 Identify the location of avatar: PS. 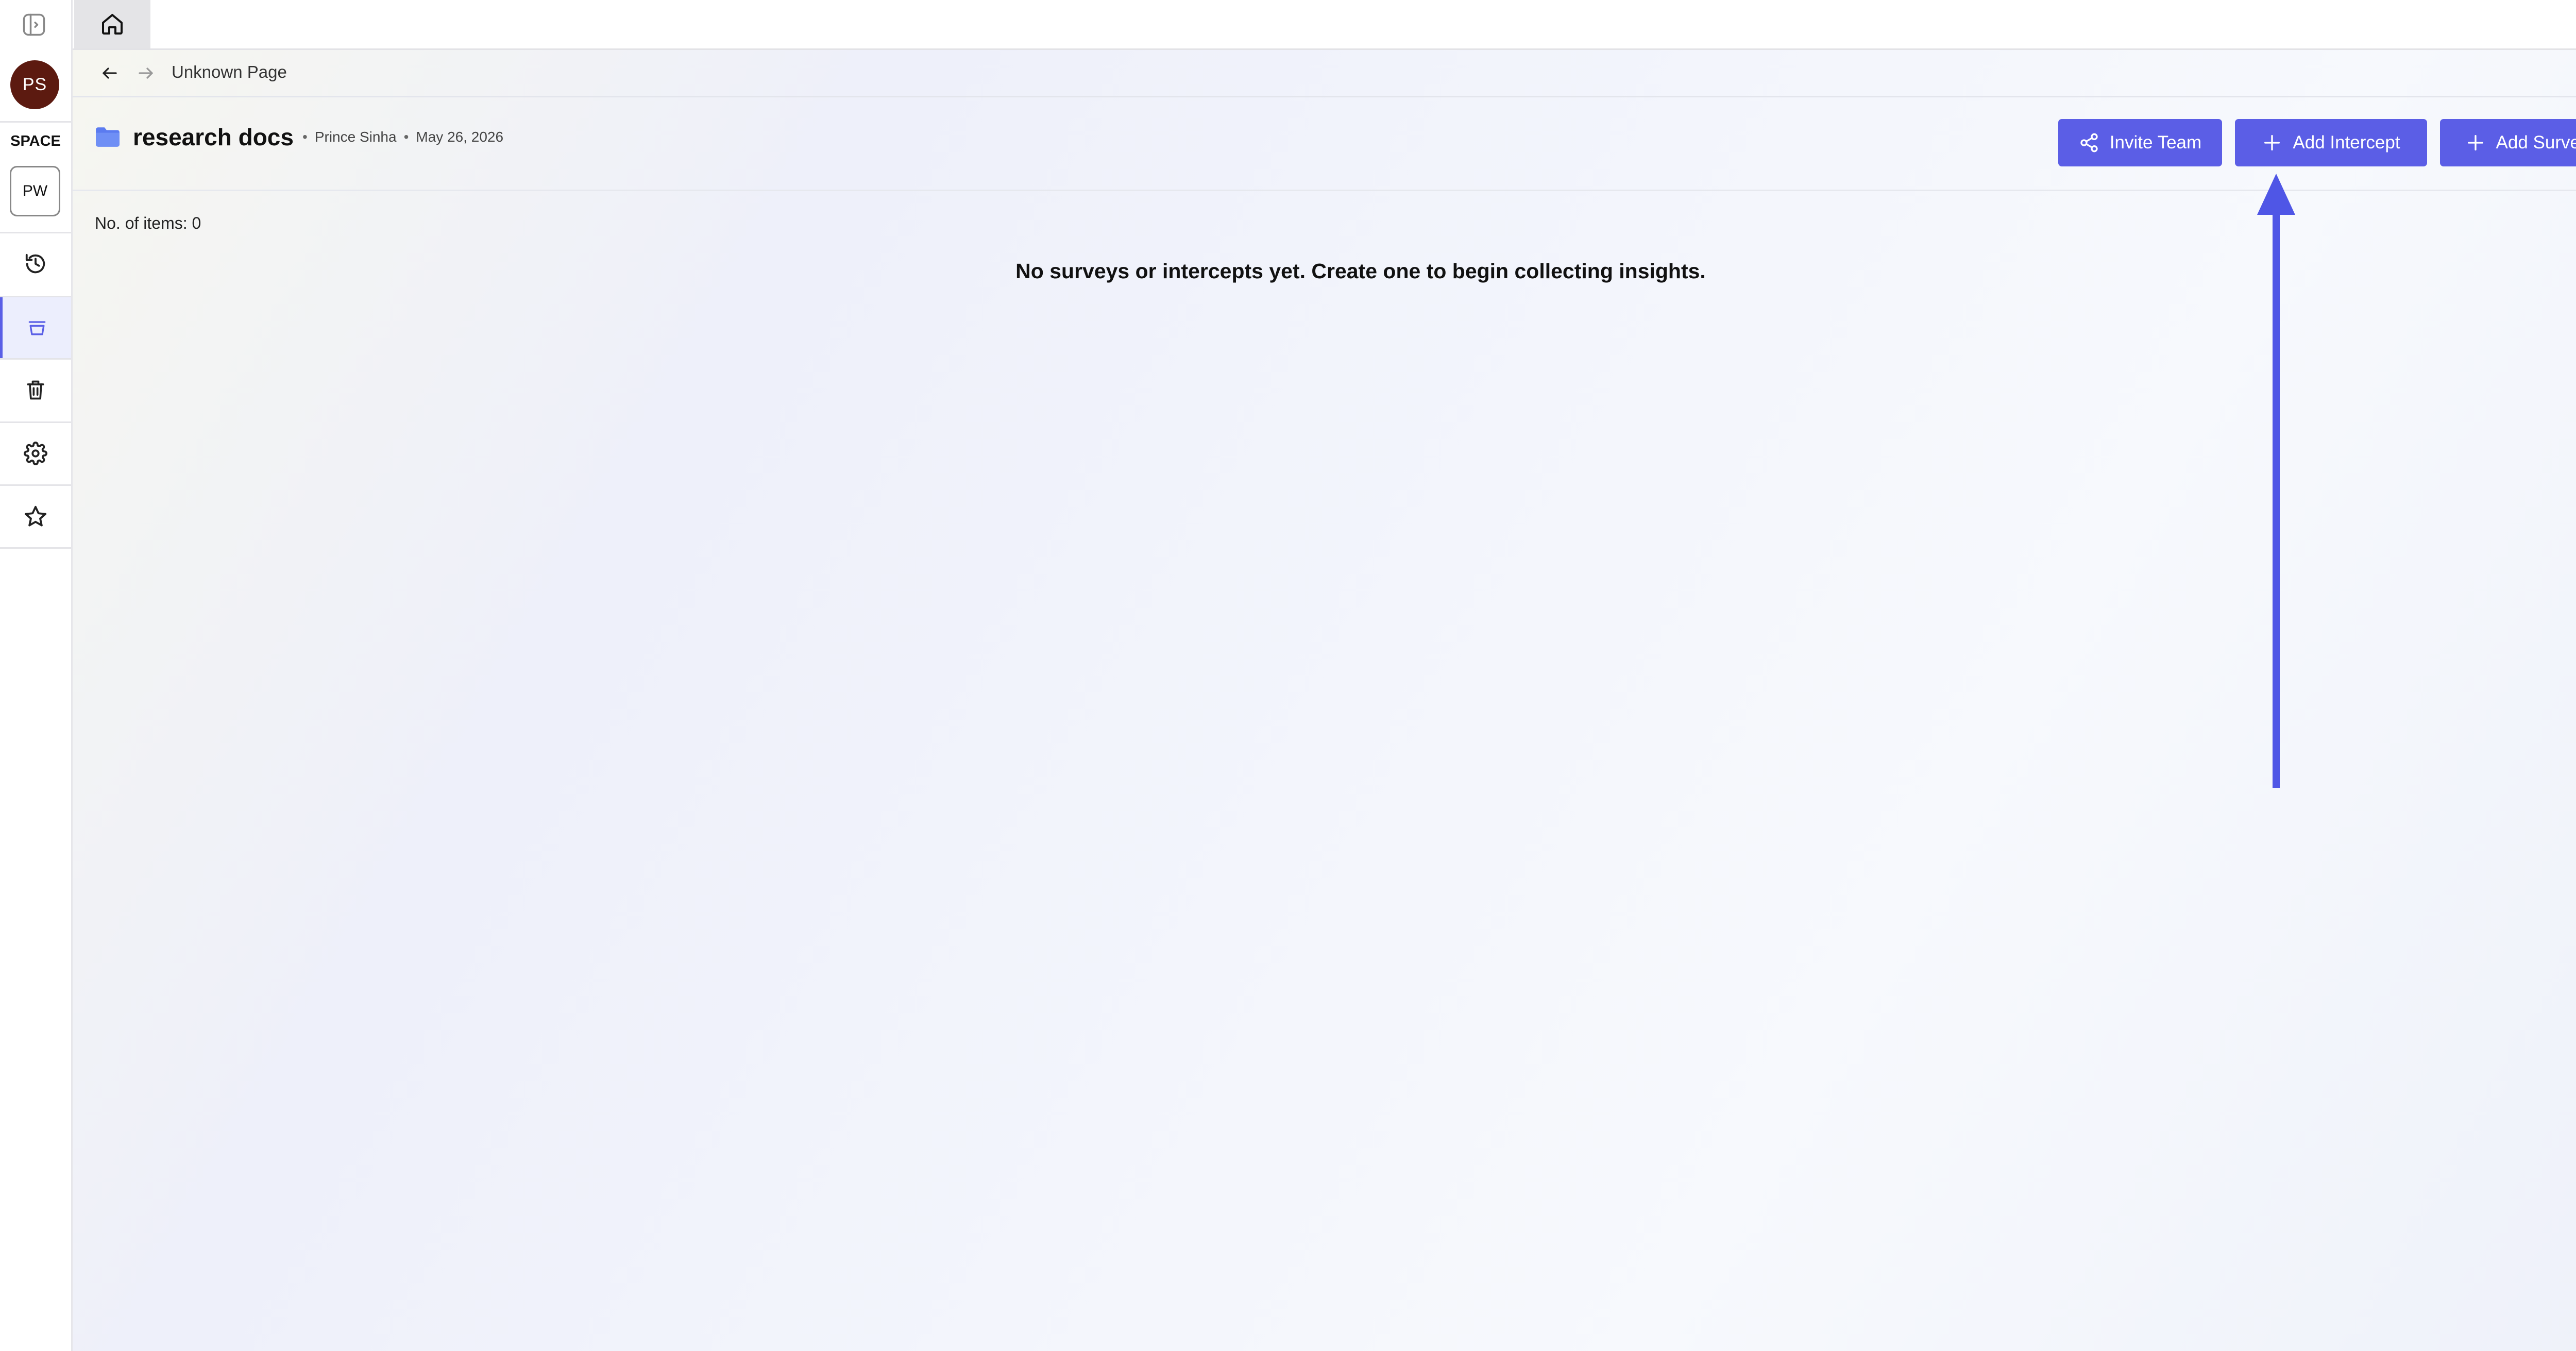
(35, 84).